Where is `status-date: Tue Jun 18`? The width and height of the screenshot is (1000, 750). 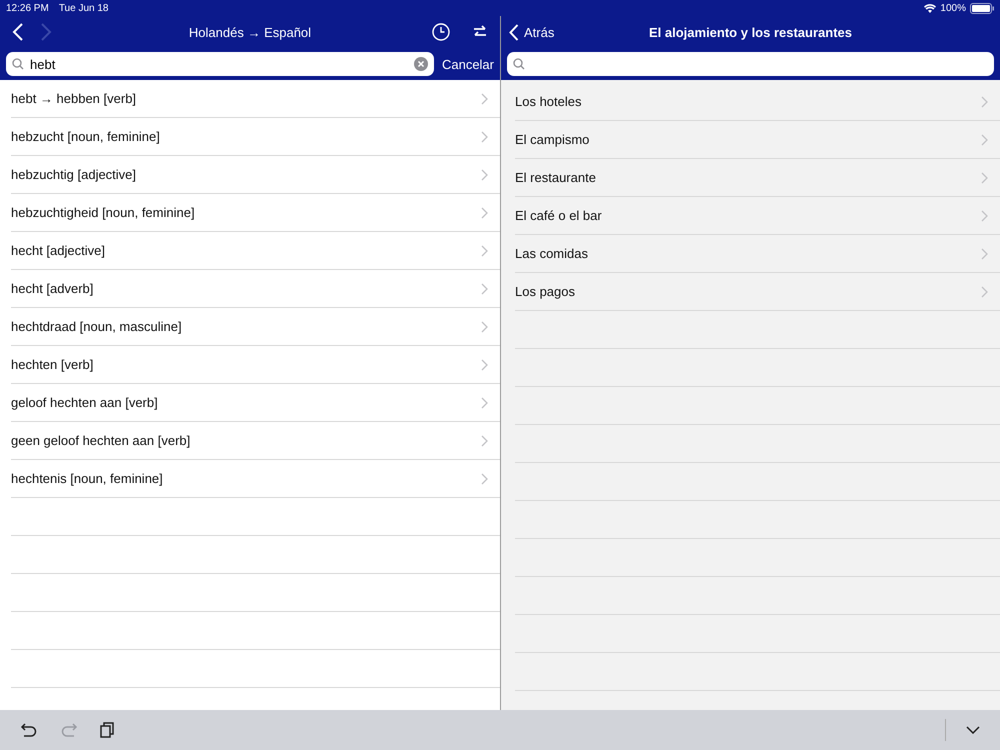 status-date: Tue Jun 18 is located at coordinates (83, 8).